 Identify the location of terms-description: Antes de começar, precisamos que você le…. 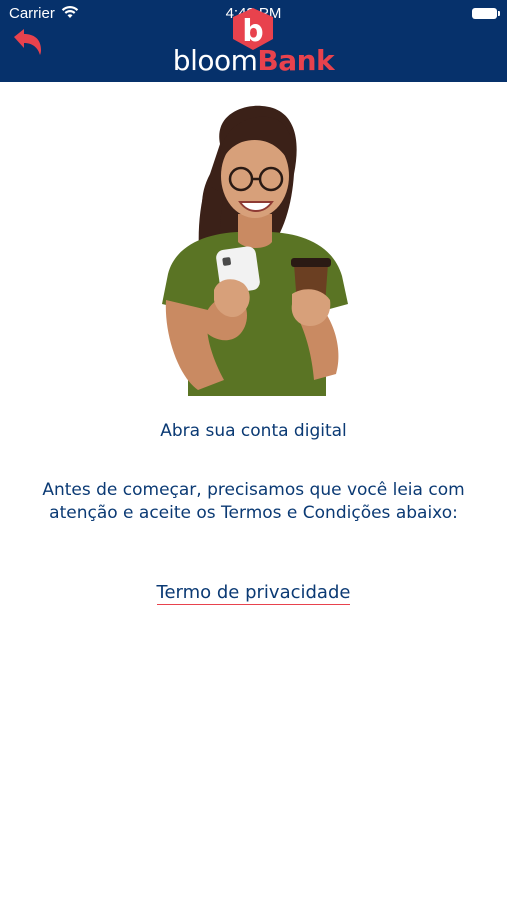
(253, 501).